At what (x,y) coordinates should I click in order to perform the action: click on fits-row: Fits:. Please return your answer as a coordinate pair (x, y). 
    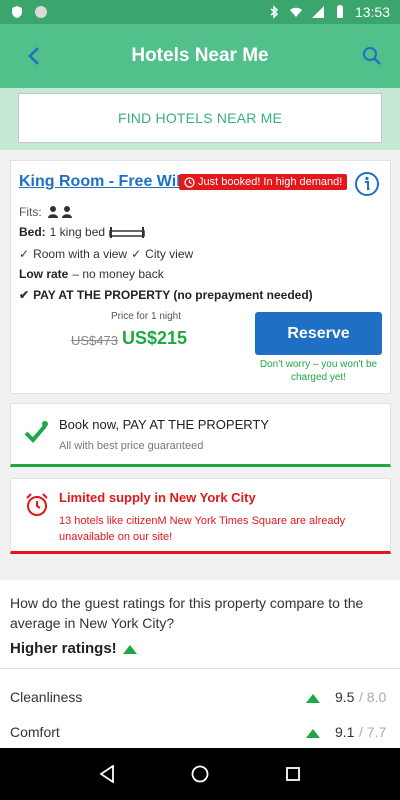
    Looking at the image, I should click on (47, 212).